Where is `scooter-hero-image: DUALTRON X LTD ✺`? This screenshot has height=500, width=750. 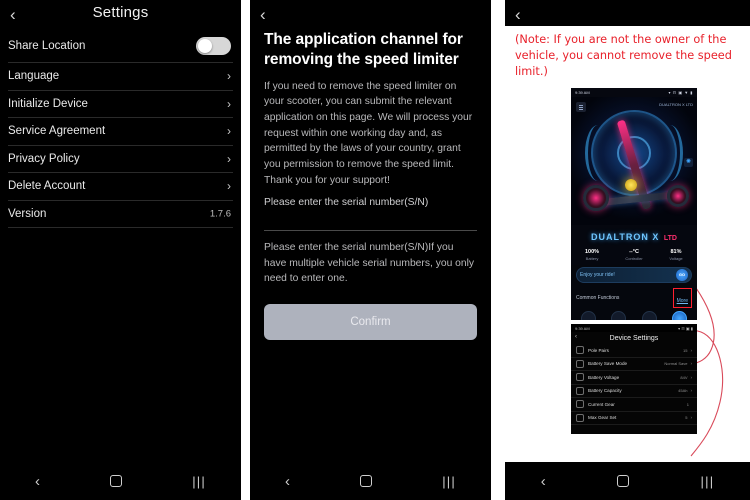
scooter-hero-image: DUALTRON X LTD ✺ is located at coordinates (634, 161).